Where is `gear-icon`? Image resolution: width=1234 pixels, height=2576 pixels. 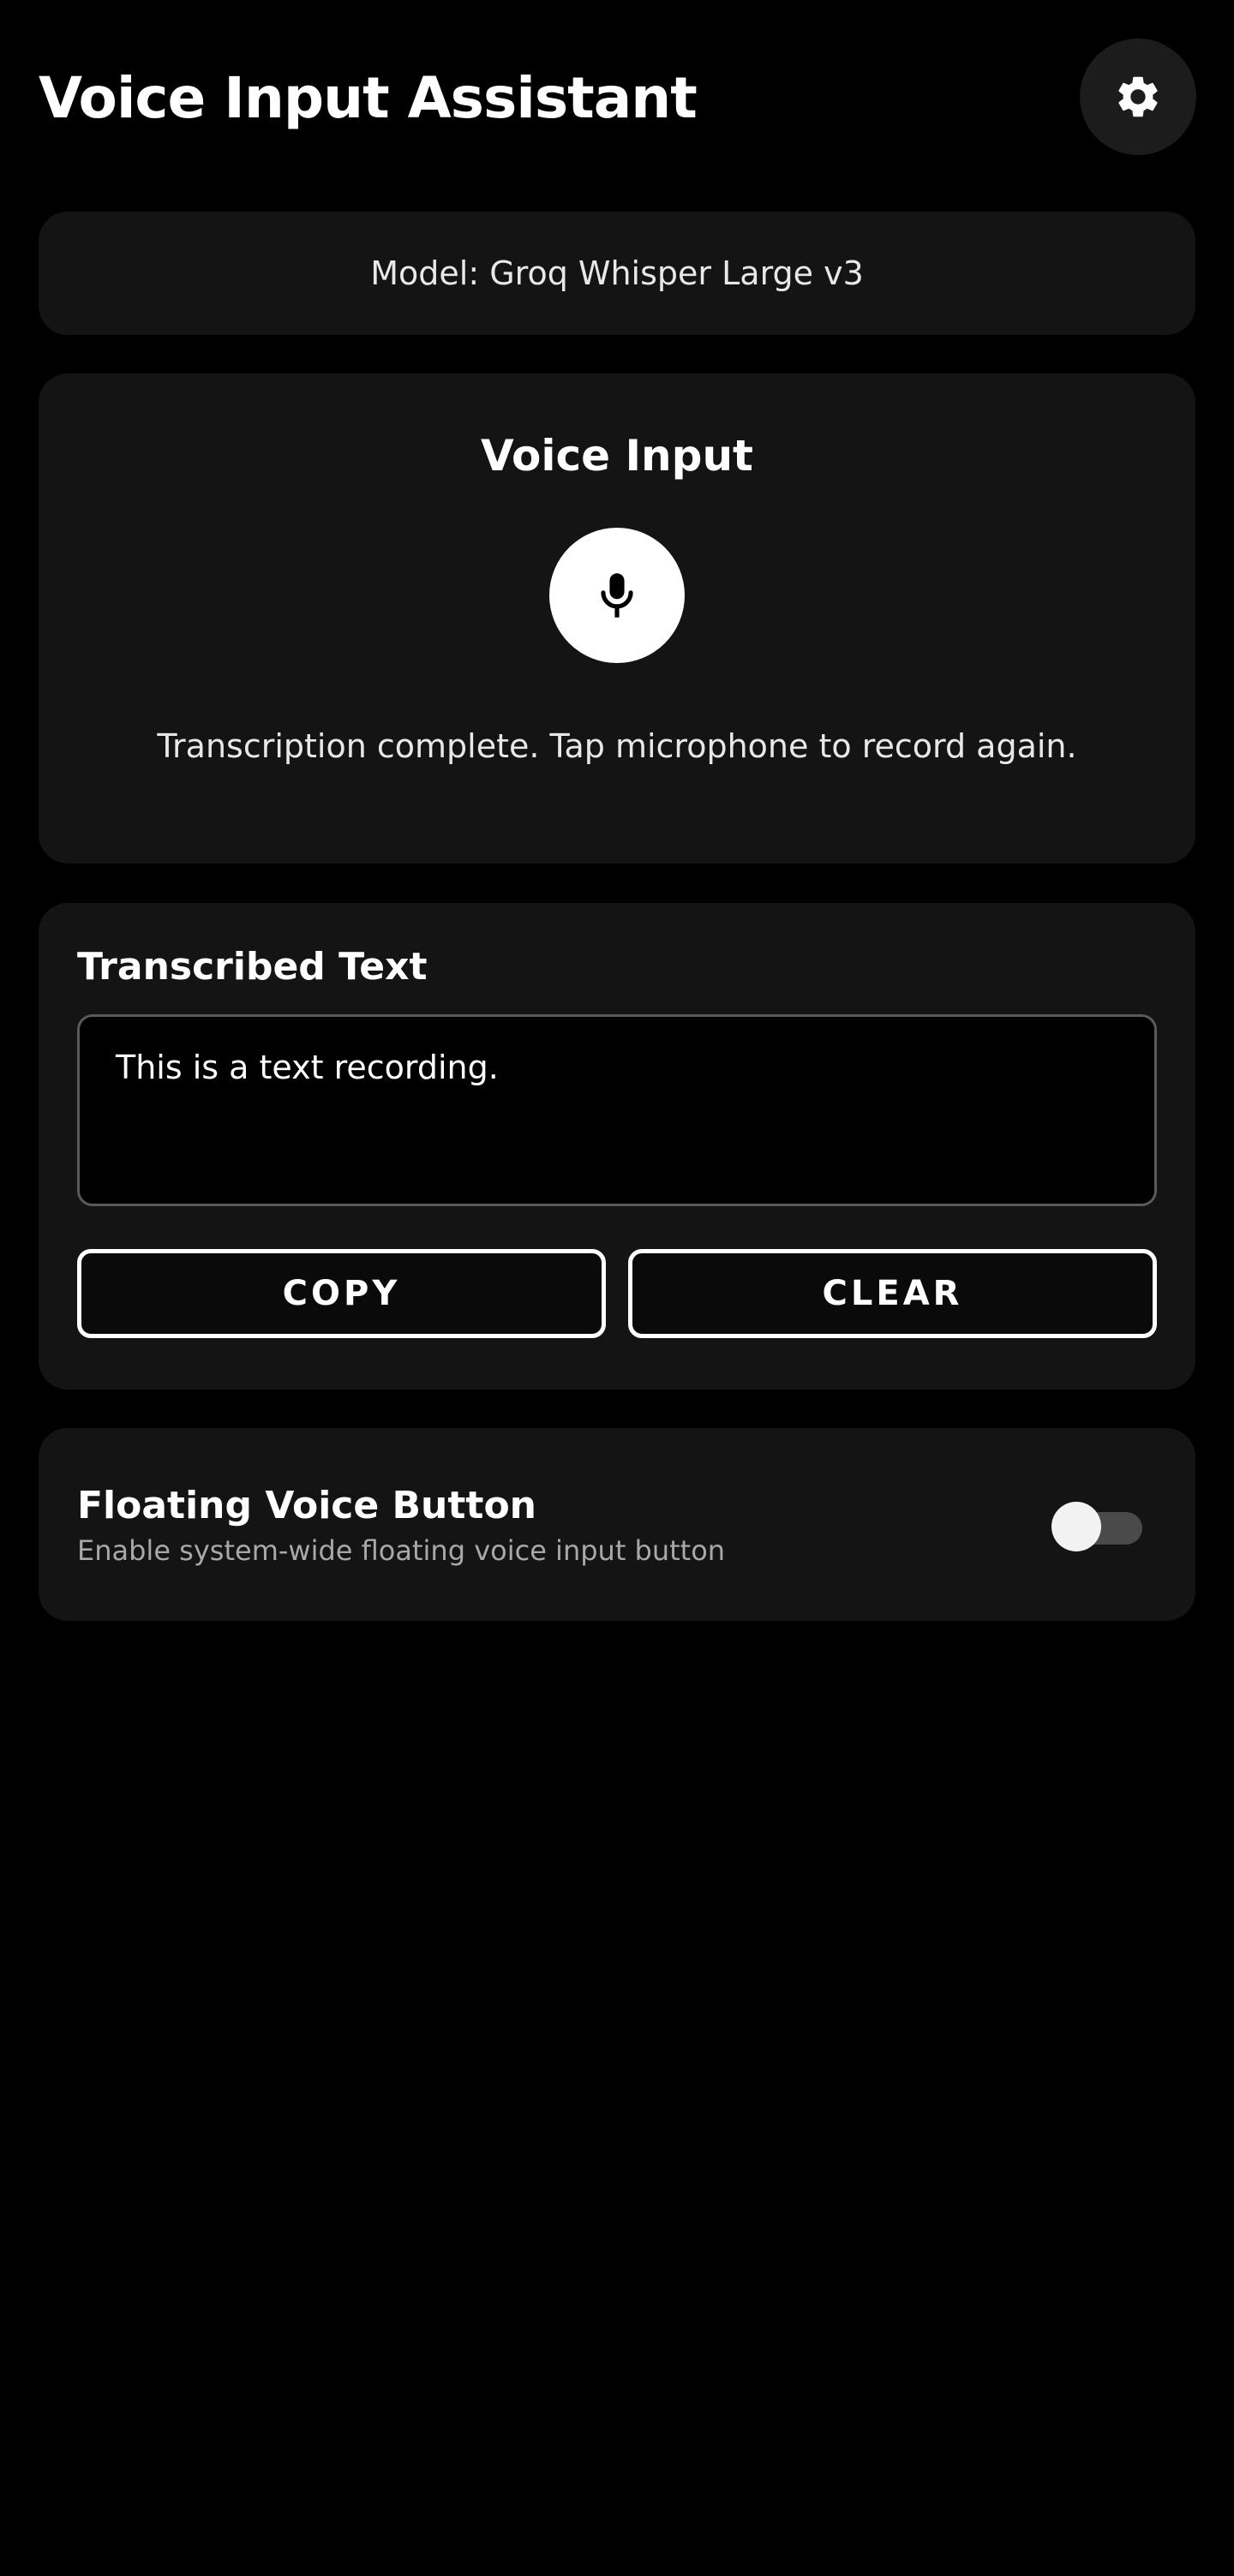 gear-icon is located at coordinates (1138, 97).